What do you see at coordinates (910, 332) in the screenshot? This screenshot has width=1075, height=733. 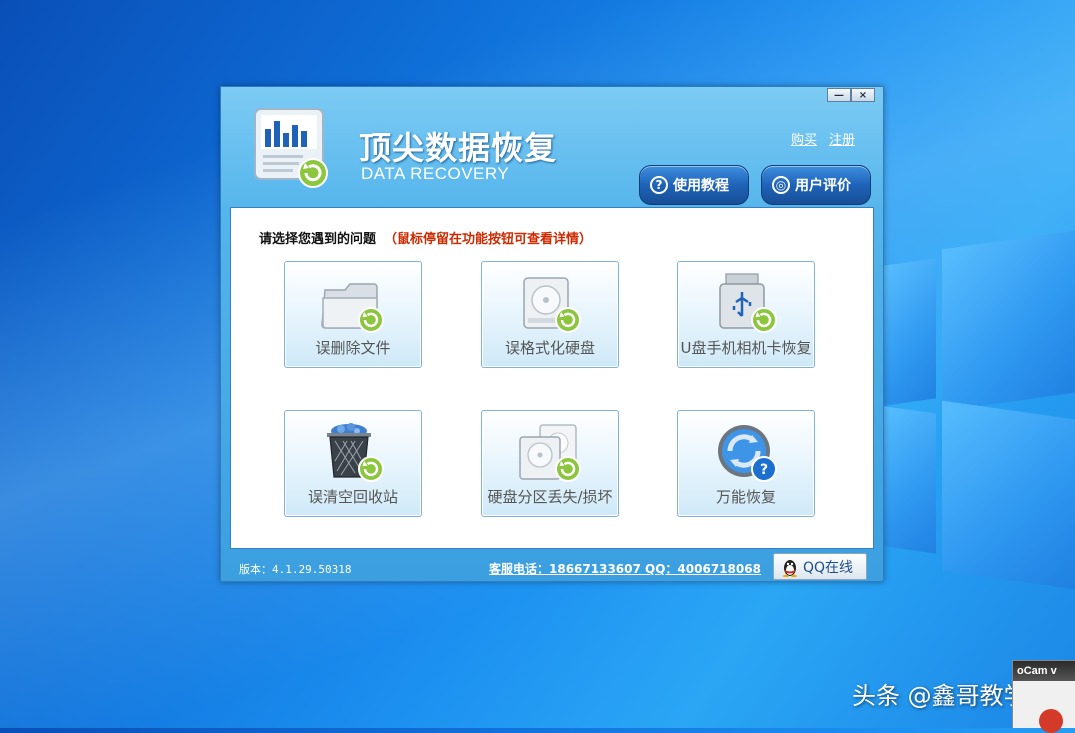 I see `windows-logo-pane-tl` at bounding box center [910, 332].